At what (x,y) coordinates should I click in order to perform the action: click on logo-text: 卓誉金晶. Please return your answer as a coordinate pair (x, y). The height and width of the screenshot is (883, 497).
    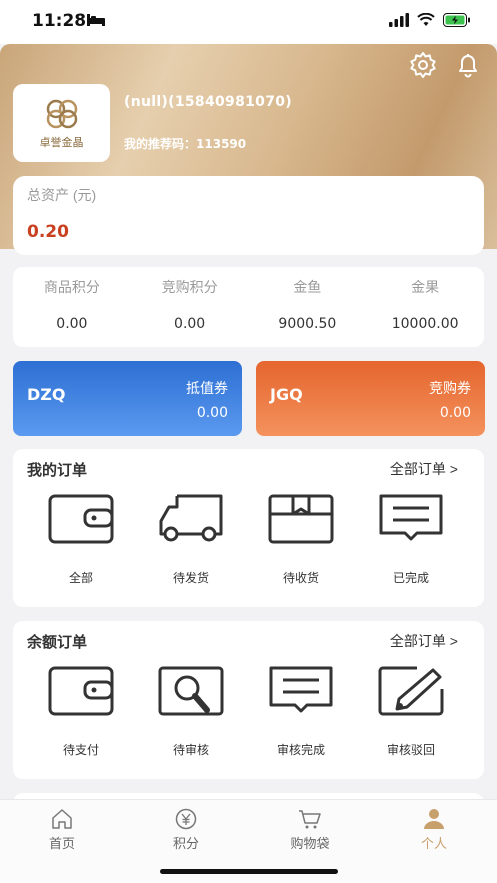
    Looking at the image, I should click on (61, 142).